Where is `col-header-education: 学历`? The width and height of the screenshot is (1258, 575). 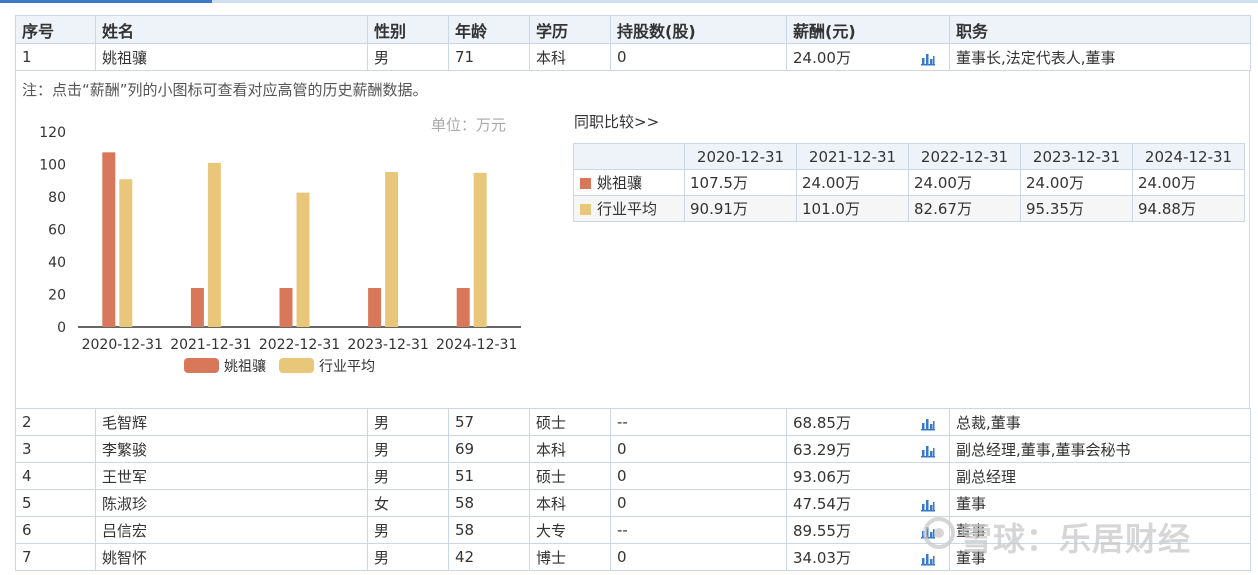 col-header-education: 学历 is located at coordinates (570, 29).